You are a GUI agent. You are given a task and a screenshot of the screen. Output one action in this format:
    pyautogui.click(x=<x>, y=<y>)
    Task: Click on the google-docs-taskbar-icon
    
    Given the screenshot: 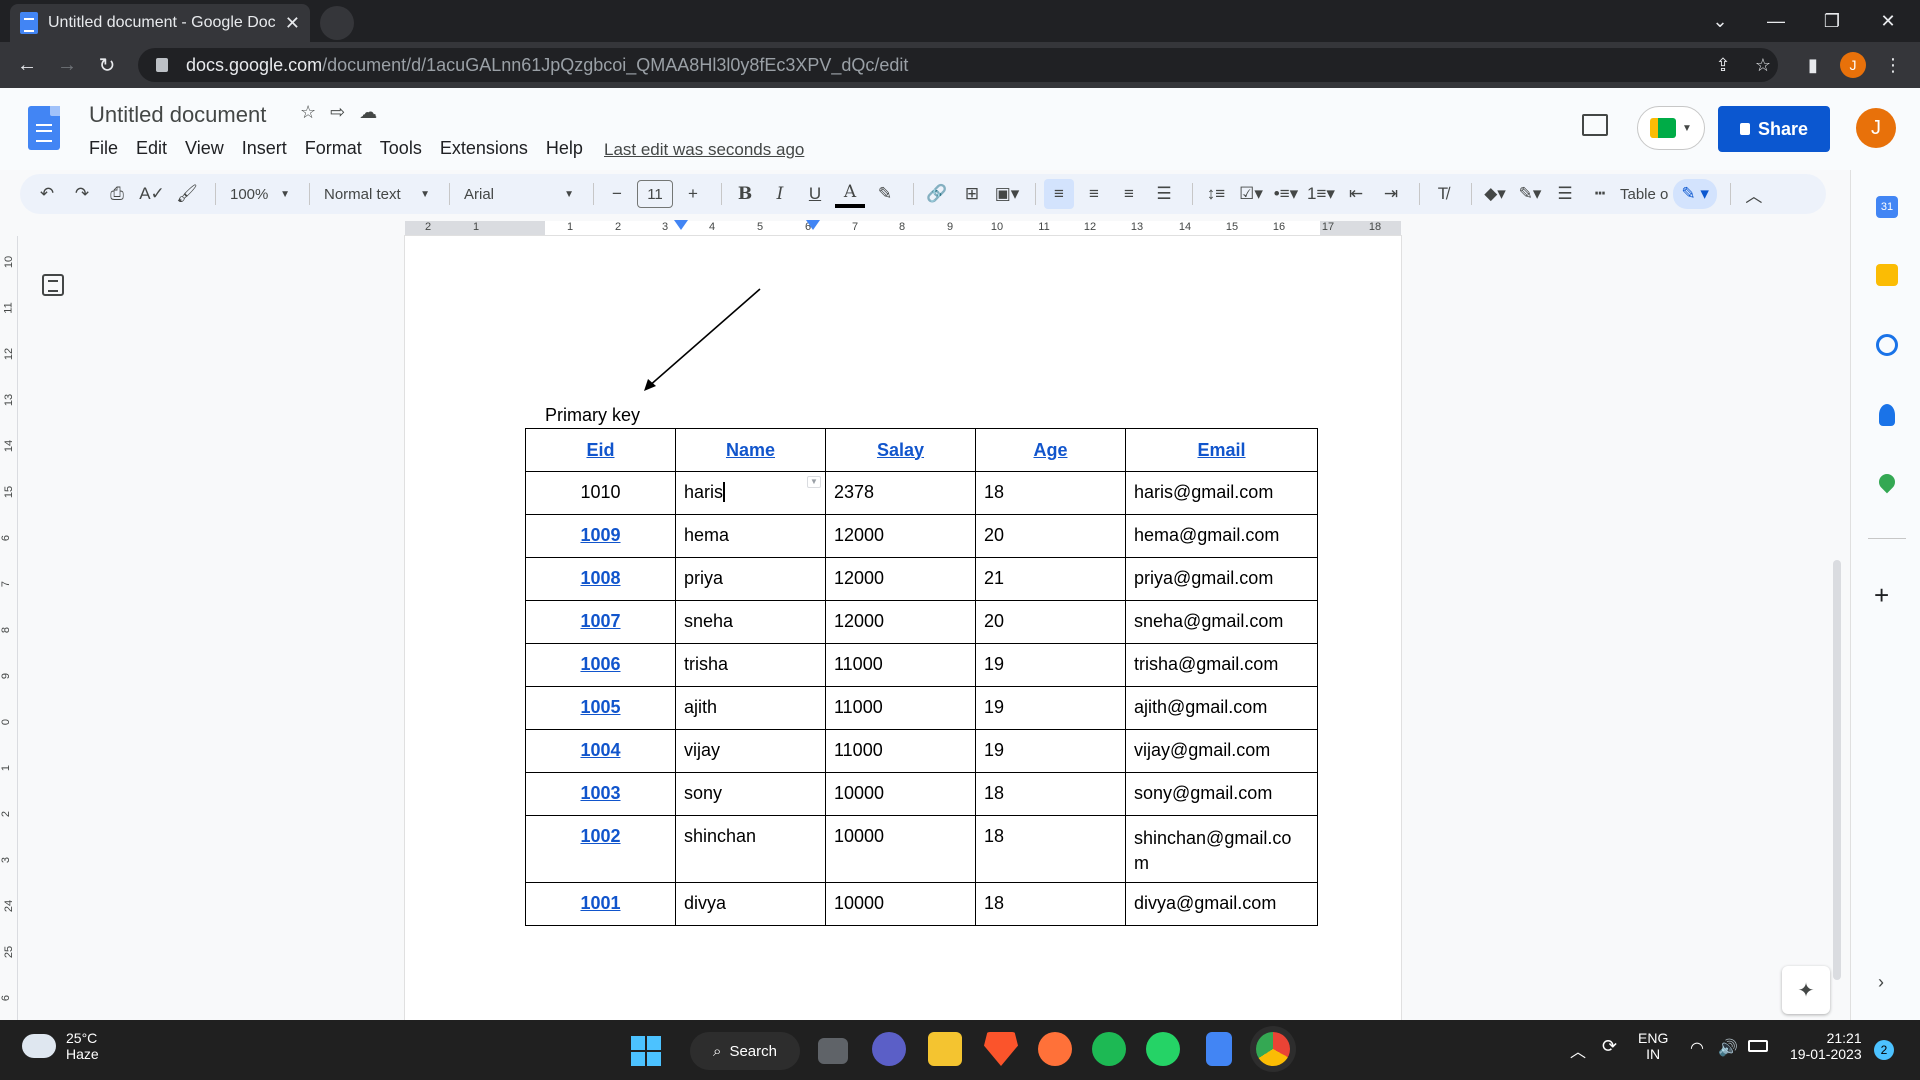 What is the action you would take?
    pyautogui.click(x=1219, y=1049)
    